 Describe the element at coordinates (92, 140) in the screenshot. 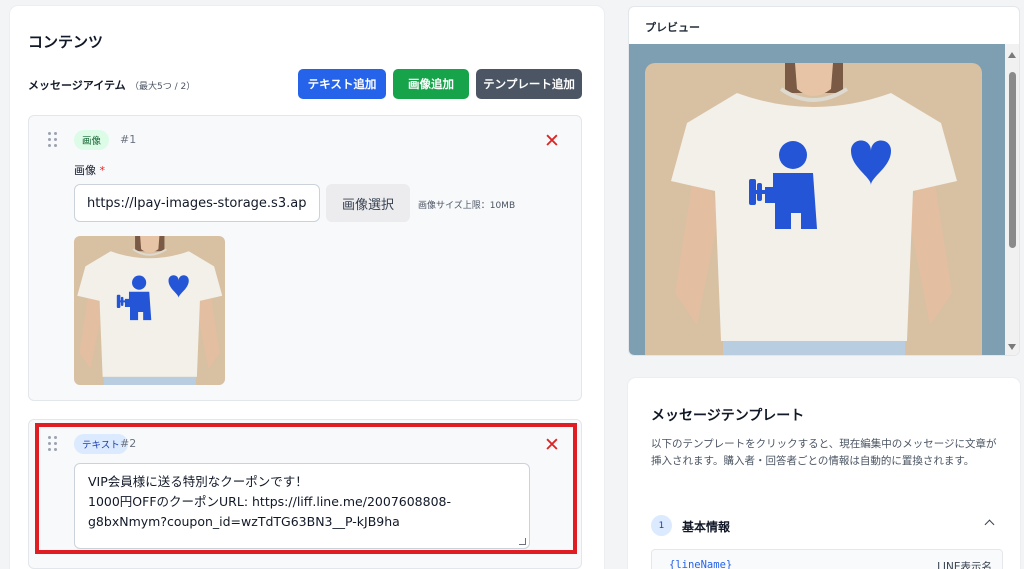

I see `item-type-badge: 画像` at that location.